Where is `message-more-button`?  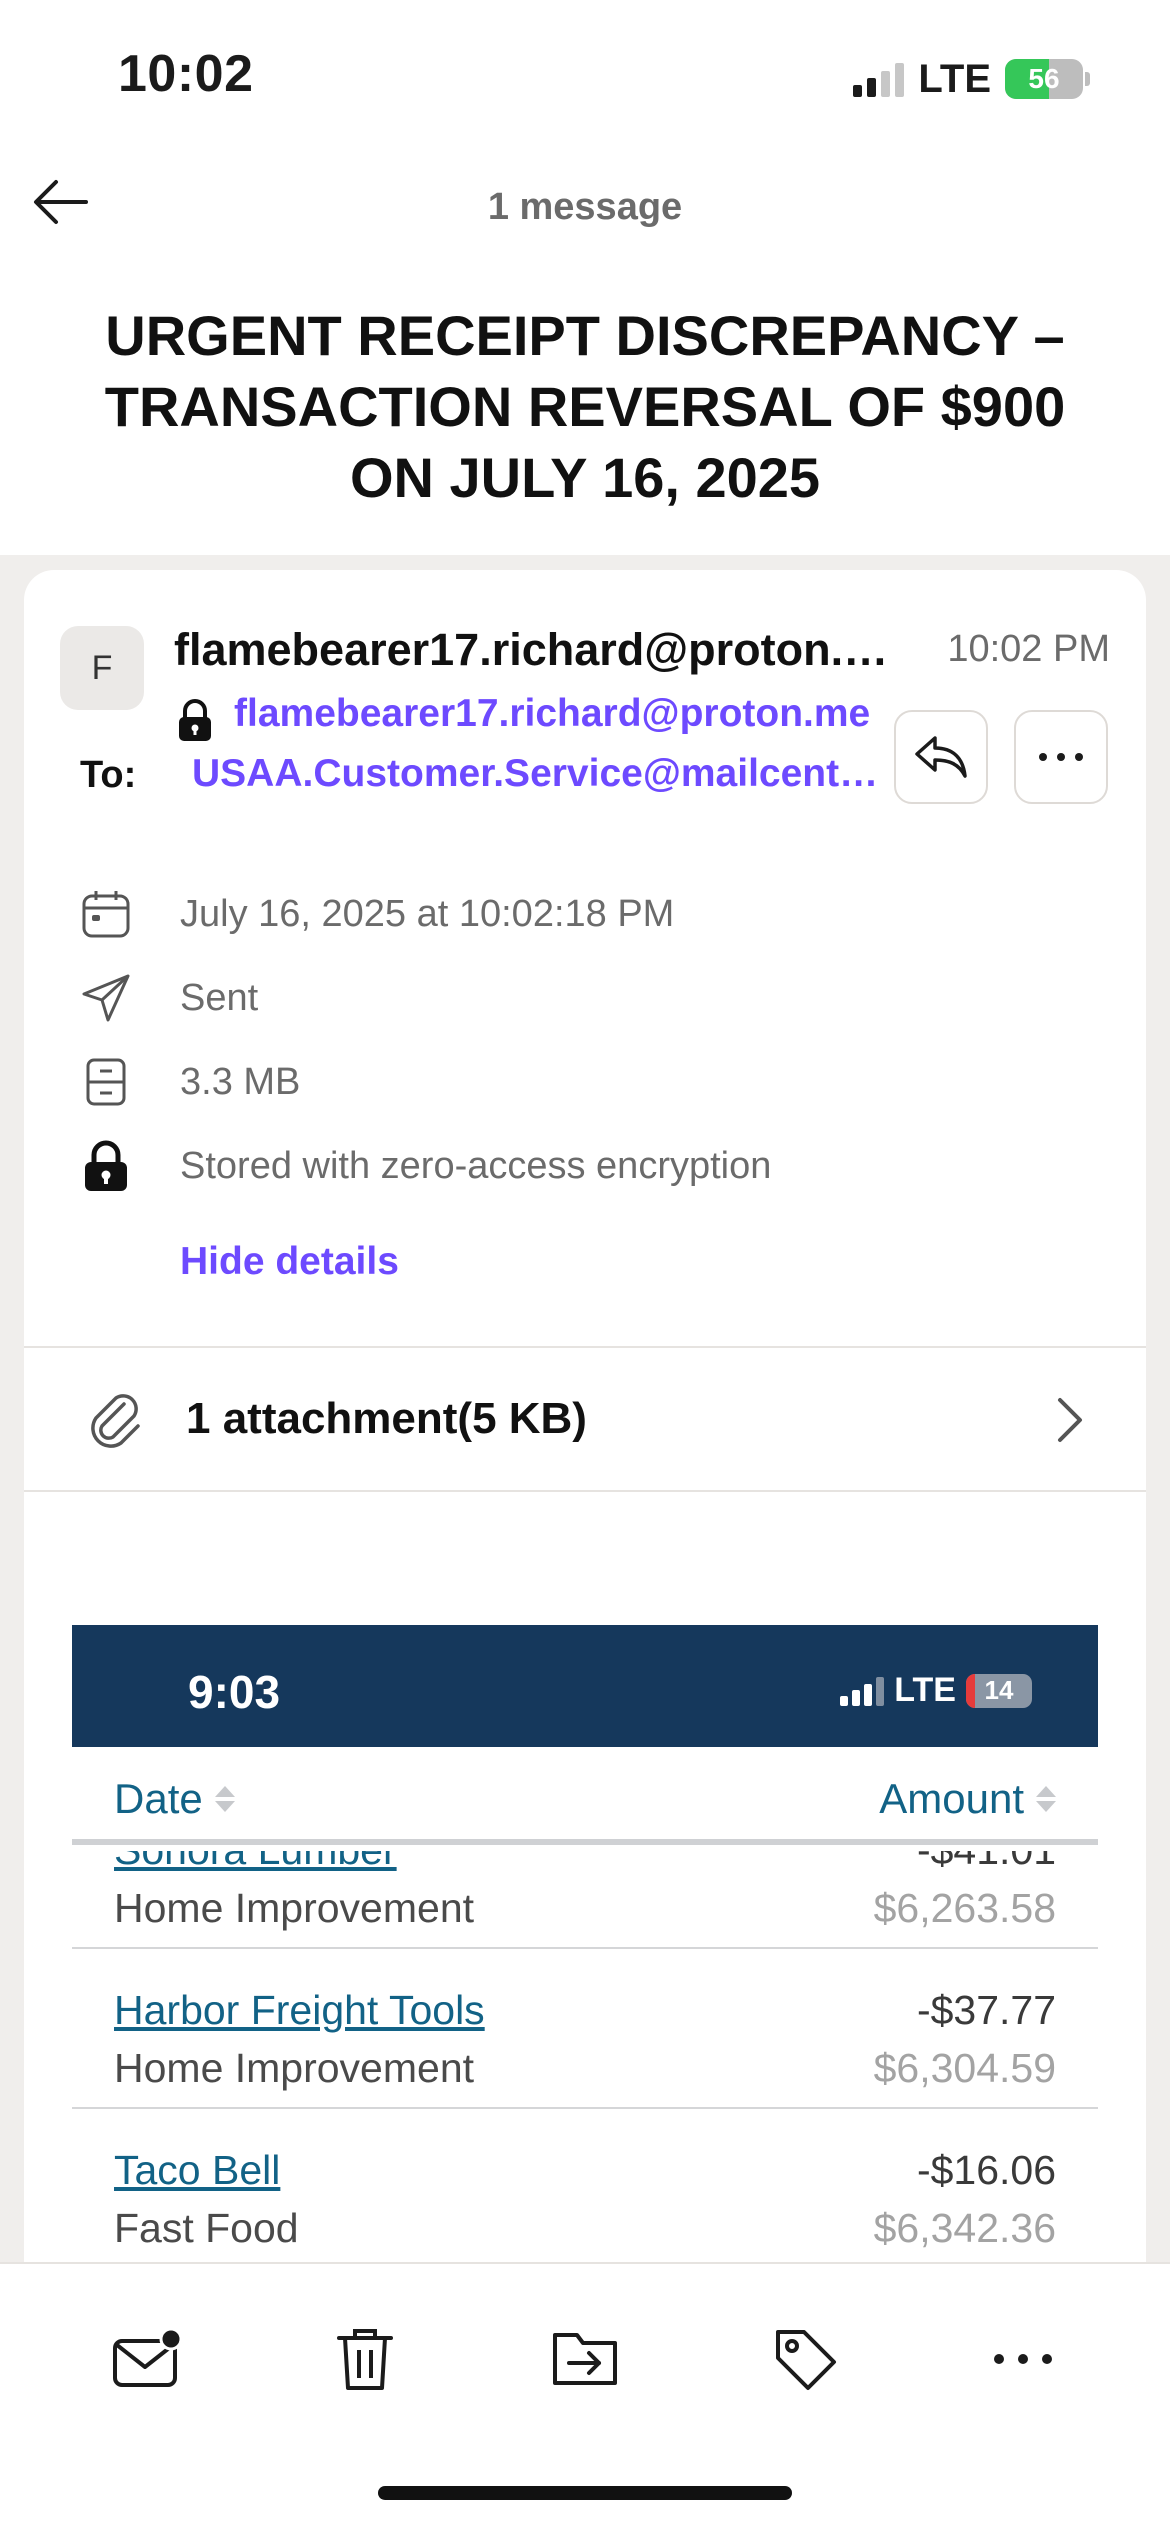 message-more-button is located at coordinates (1061, 757).